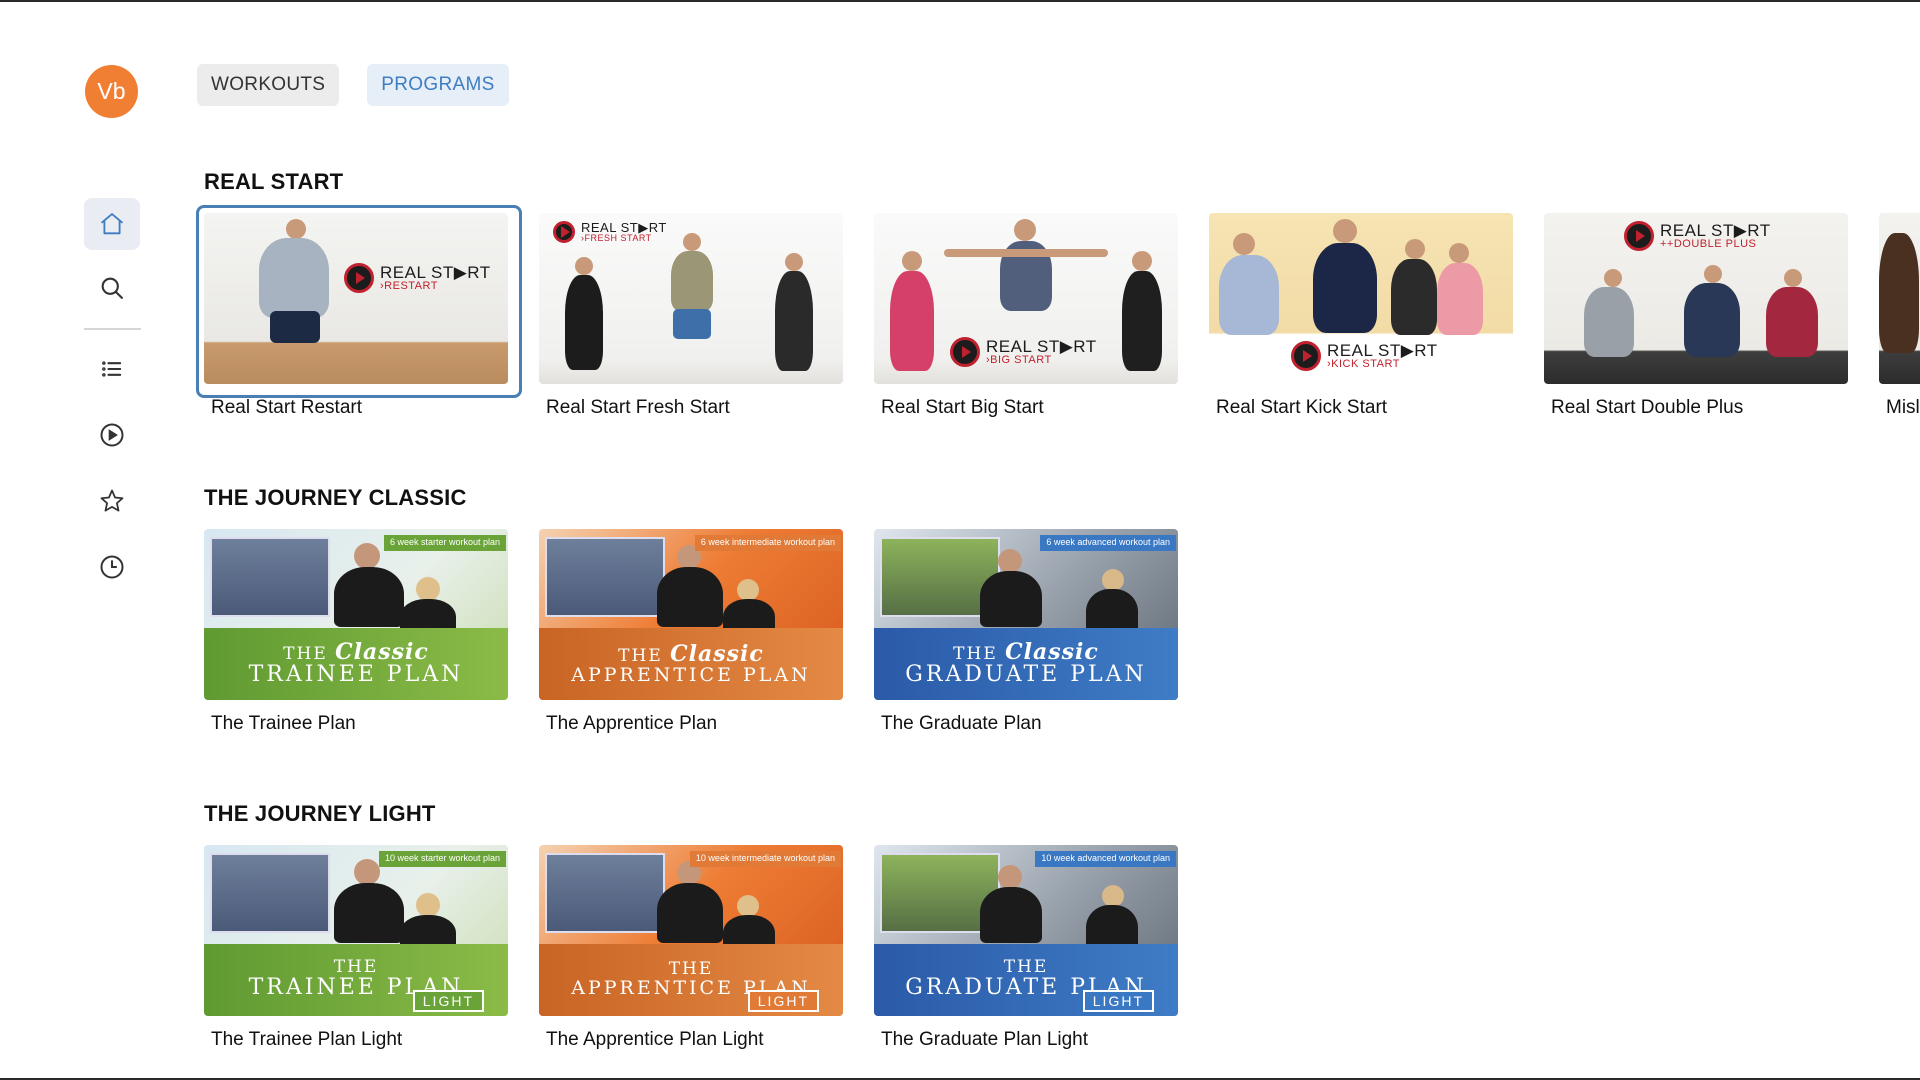  Describe the element at coordinates (1023, 352) in the screenshot. I see `real-start-logo: REAL ST▶RT ›BIG START` at that location.